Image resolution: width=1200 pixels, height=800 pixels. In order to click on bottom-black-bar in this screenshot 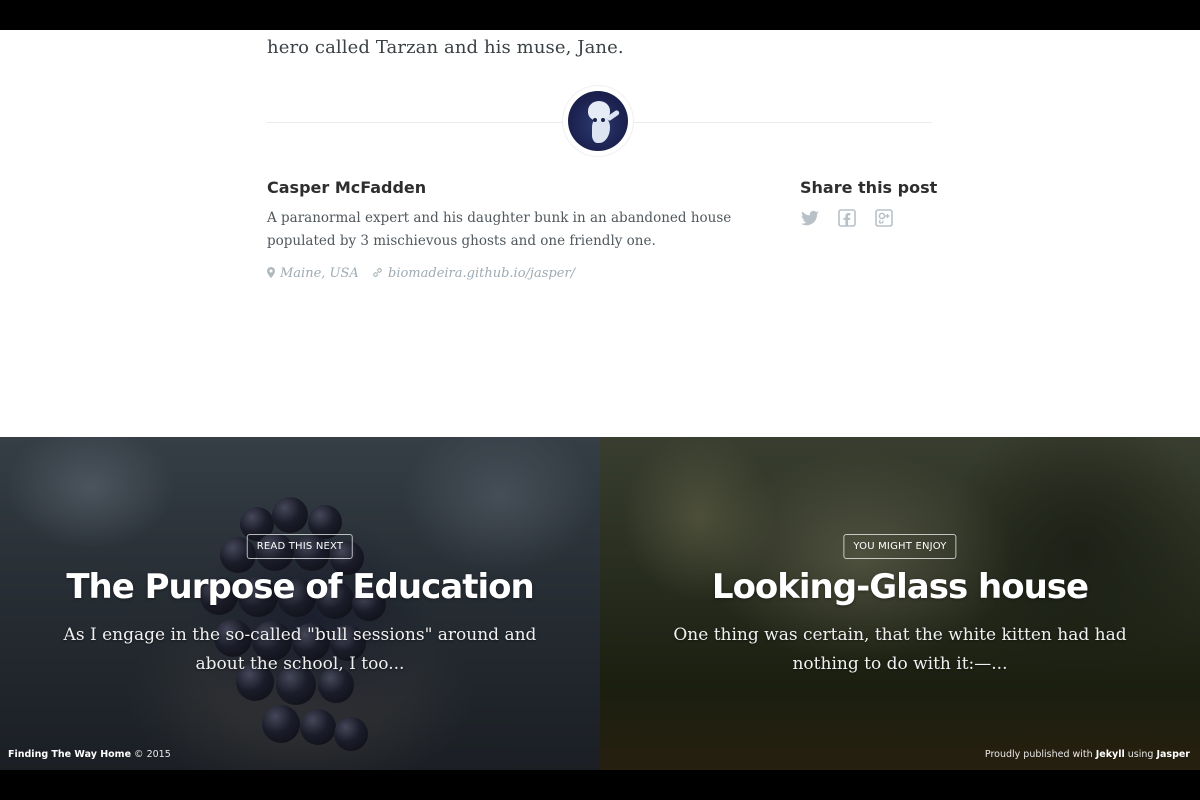, I will do `click(600, 785)`.